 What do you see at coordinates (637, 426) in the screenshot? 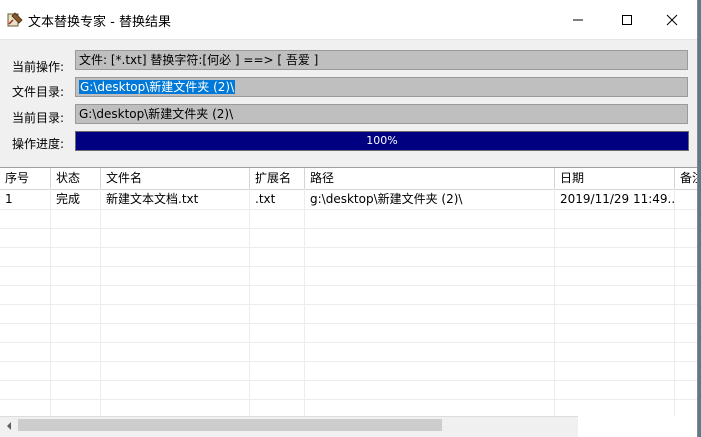
I see `scrollbar-corner` at bounding box center [637, 426].